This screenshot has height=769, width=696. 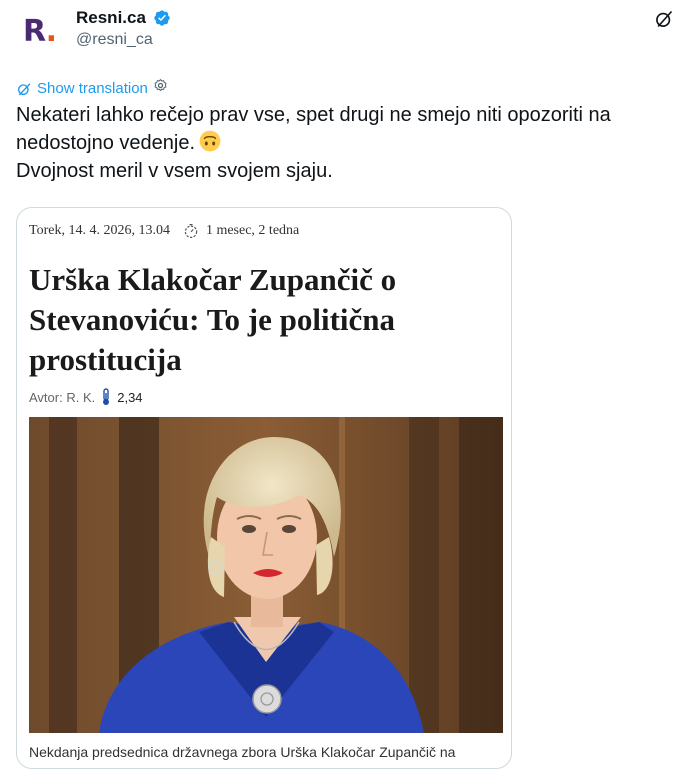 I want to click on thermometer-icon, so click(x=106, y=396).